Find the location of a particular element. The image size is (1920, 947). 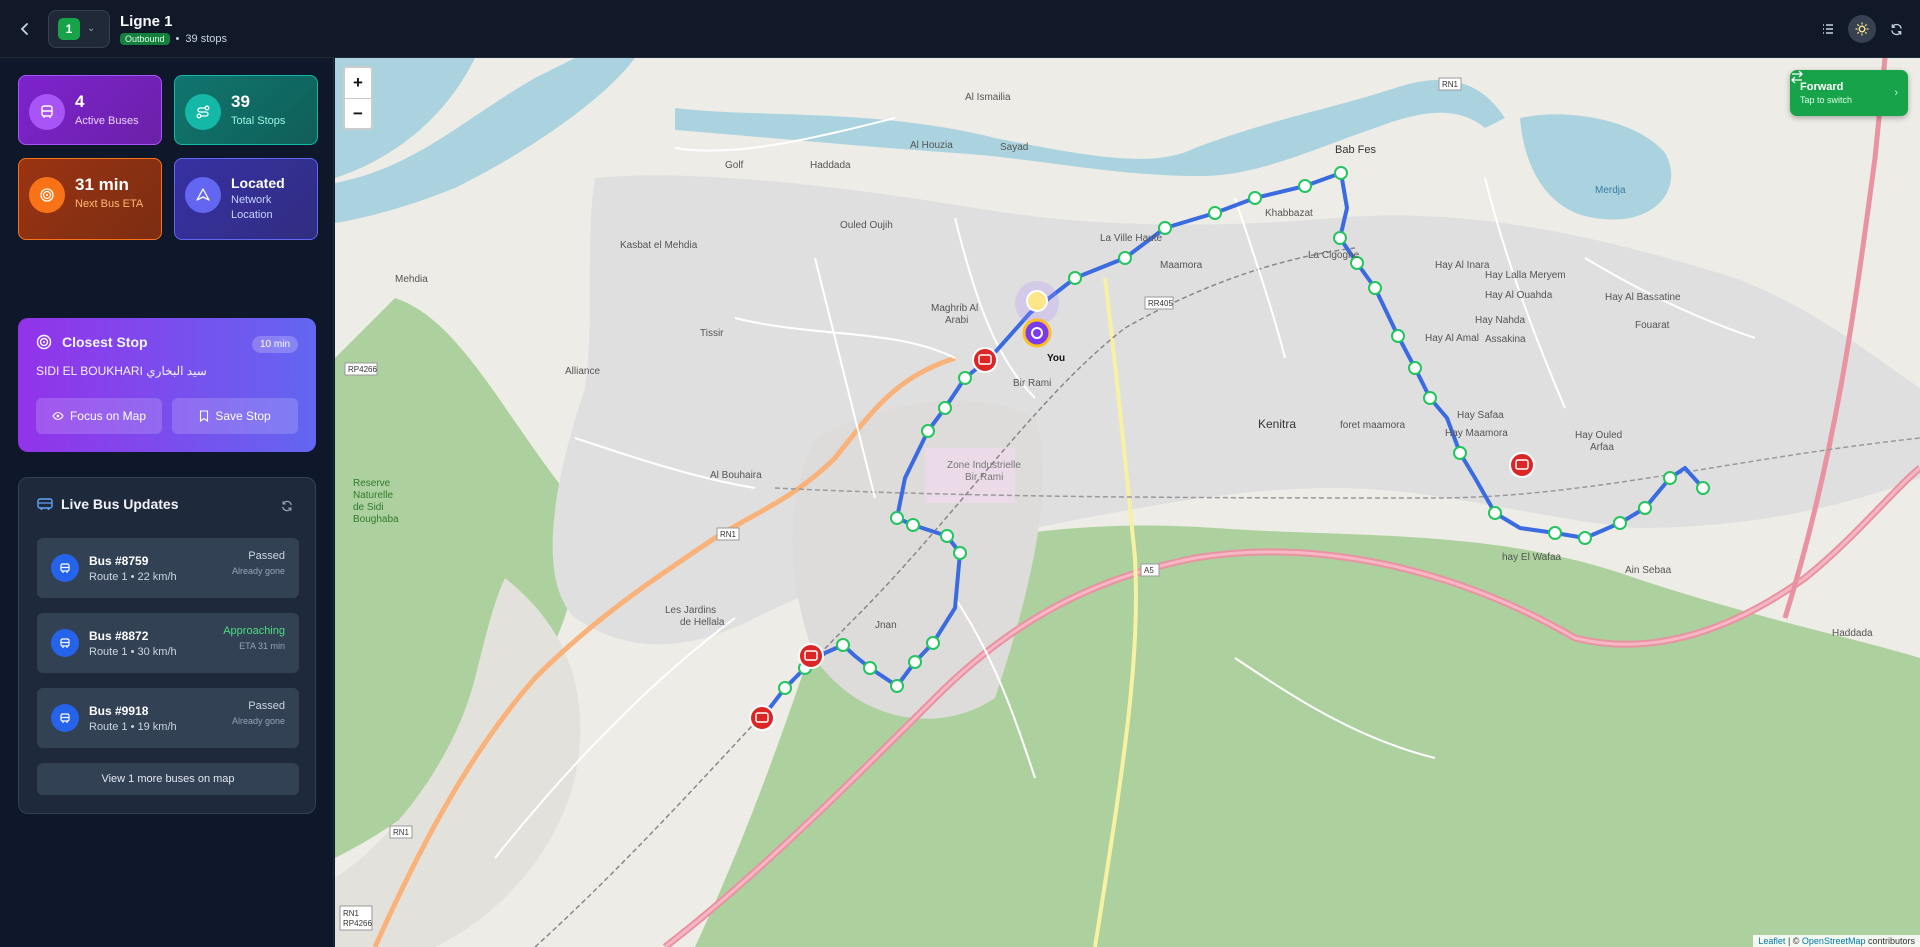

location-label-line2: Location is located at coordinates (252, 215).